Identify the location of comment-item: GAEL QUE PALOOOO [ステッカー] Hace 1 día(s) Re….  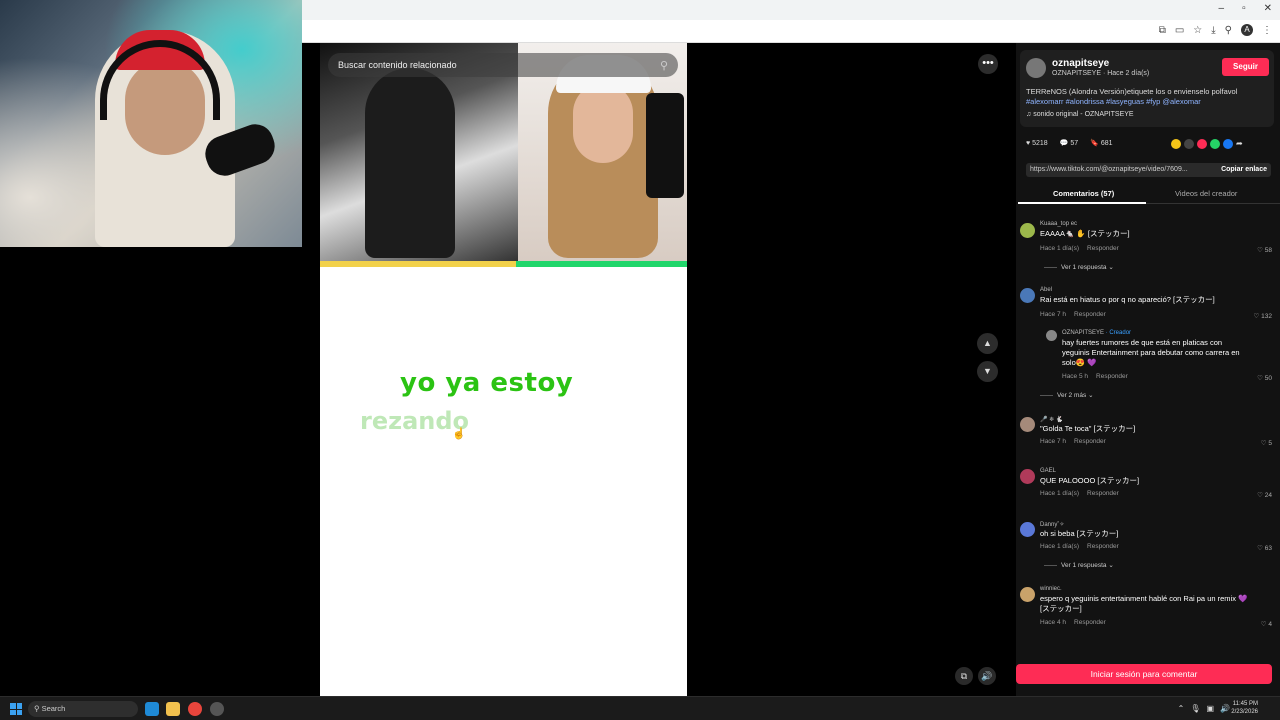
(1146, 486).